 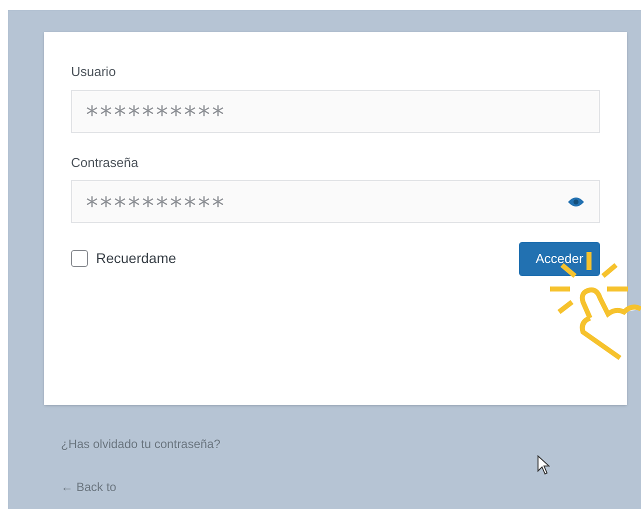 I want to click on field-label: Usuario, so click(x=93, y=72).